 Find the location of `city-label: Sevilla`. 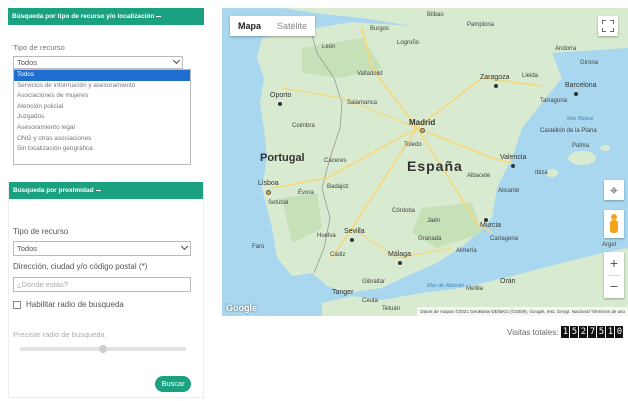

city-label: Sevilla is located at coordinates (354, 231).